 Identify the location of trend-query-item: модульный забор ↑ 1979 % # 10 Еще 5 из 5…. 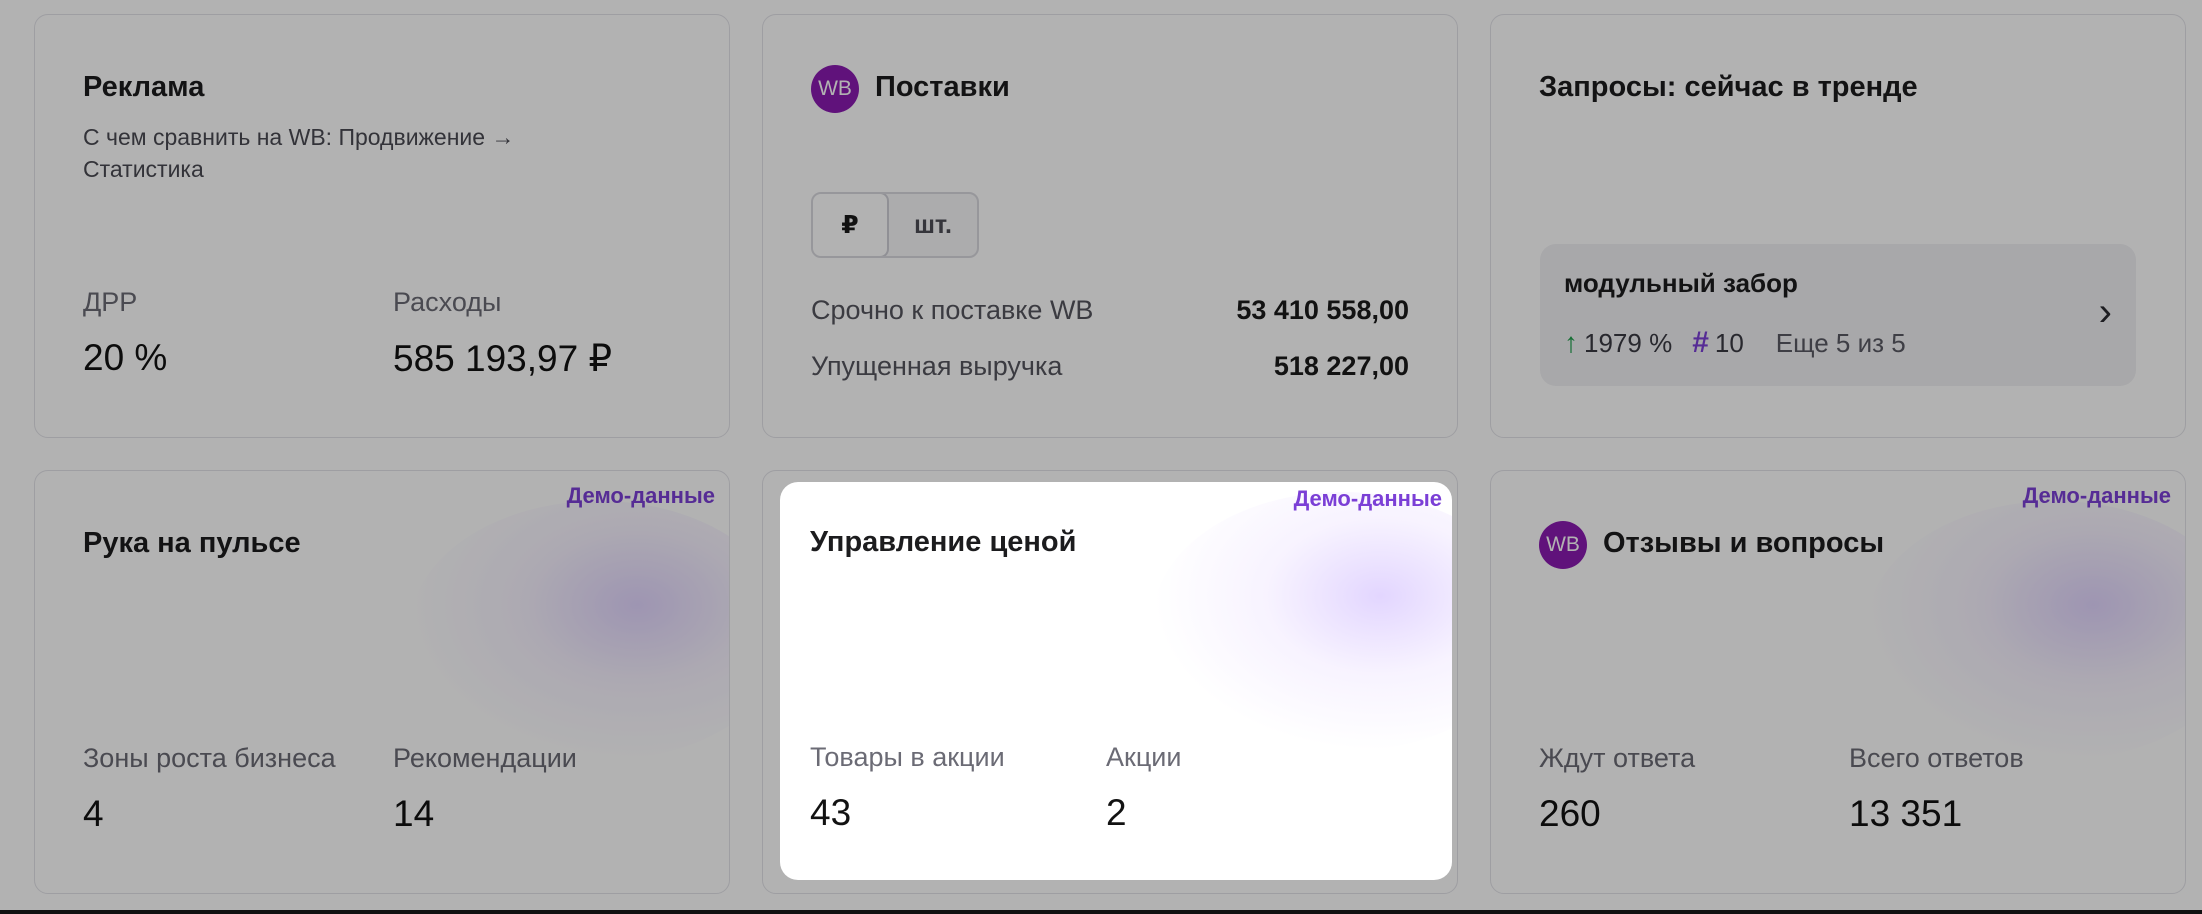
(1838, 315).